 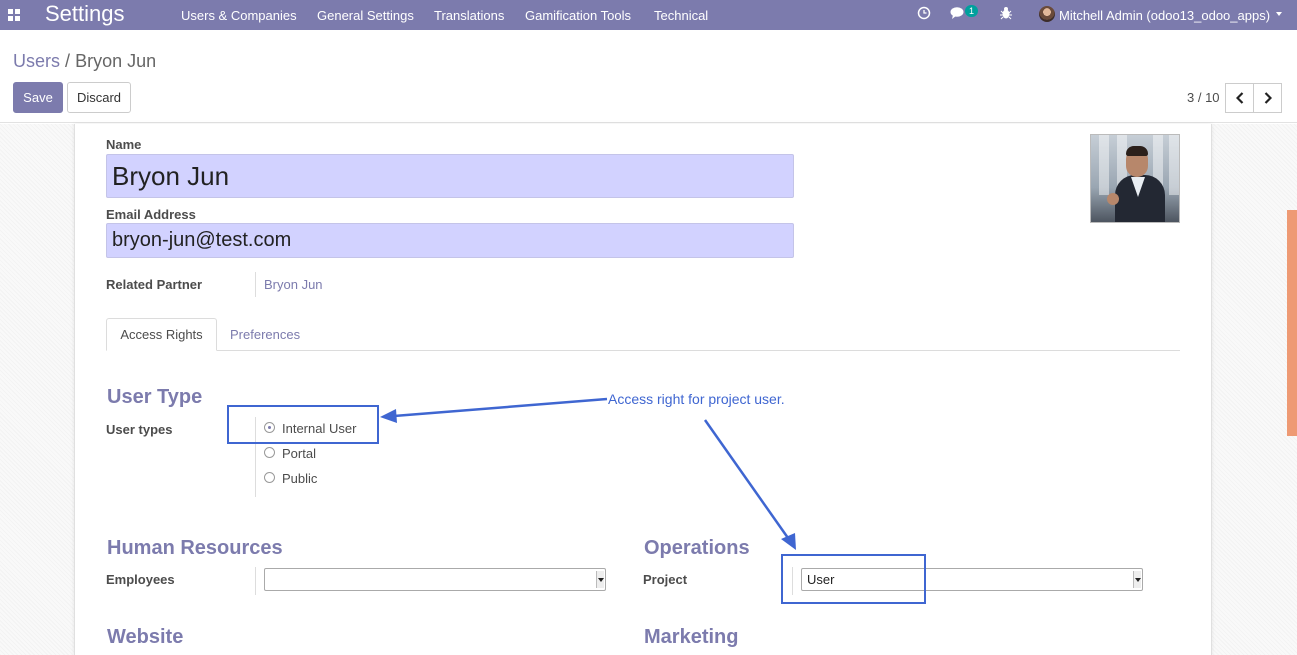 I want to click on annotation-arrows, so click(x=588, y=473).